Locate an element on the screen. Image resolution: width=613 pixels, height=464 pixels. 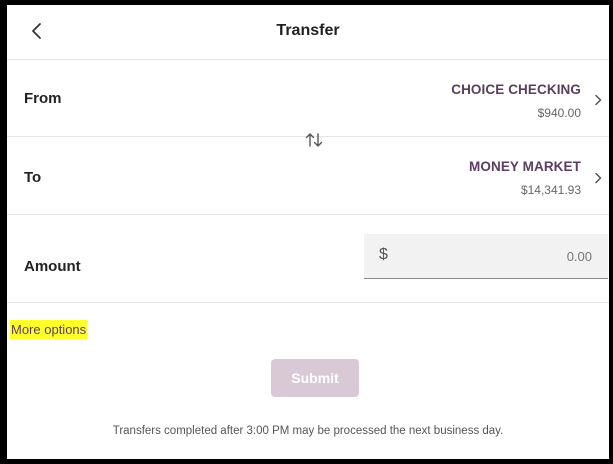
header-bar: Transfer is located at coordinates (308, 32).